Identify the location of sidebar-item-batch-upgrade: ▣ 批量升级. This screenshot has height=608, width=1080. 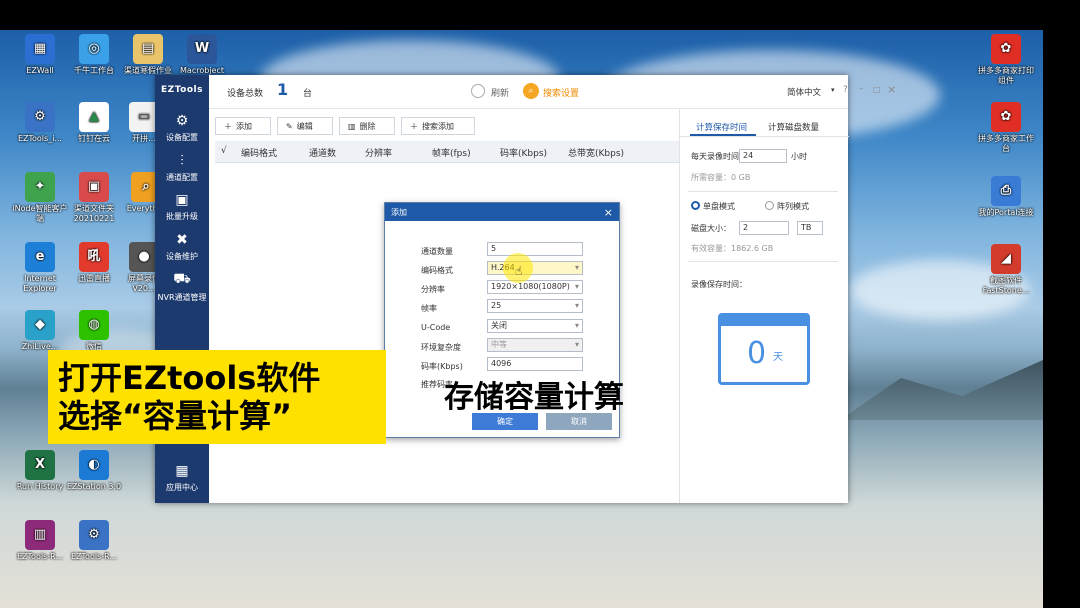
(182, 207).